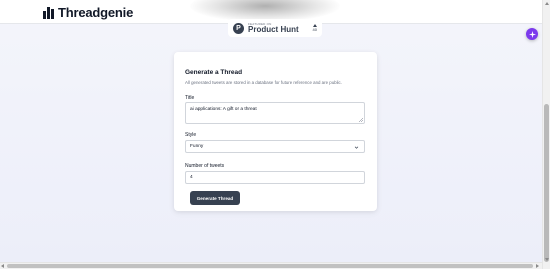  Describe the element at coordinates (537, 266) in the screenshot. I see `scroll-right-arrow-icon` at that location.